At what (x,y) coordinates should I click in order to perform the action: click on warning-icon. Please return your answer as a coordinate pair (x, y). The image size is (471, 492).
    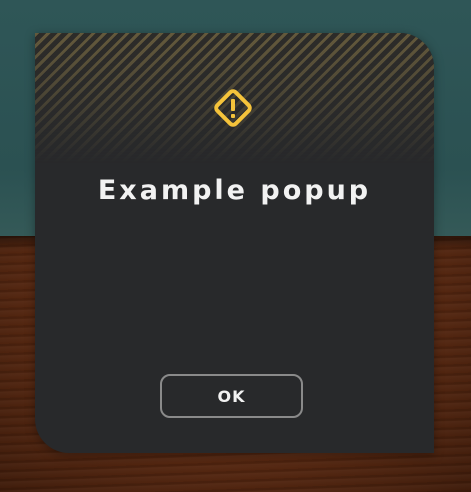
    Looking at the image, I should click on (233, 108).